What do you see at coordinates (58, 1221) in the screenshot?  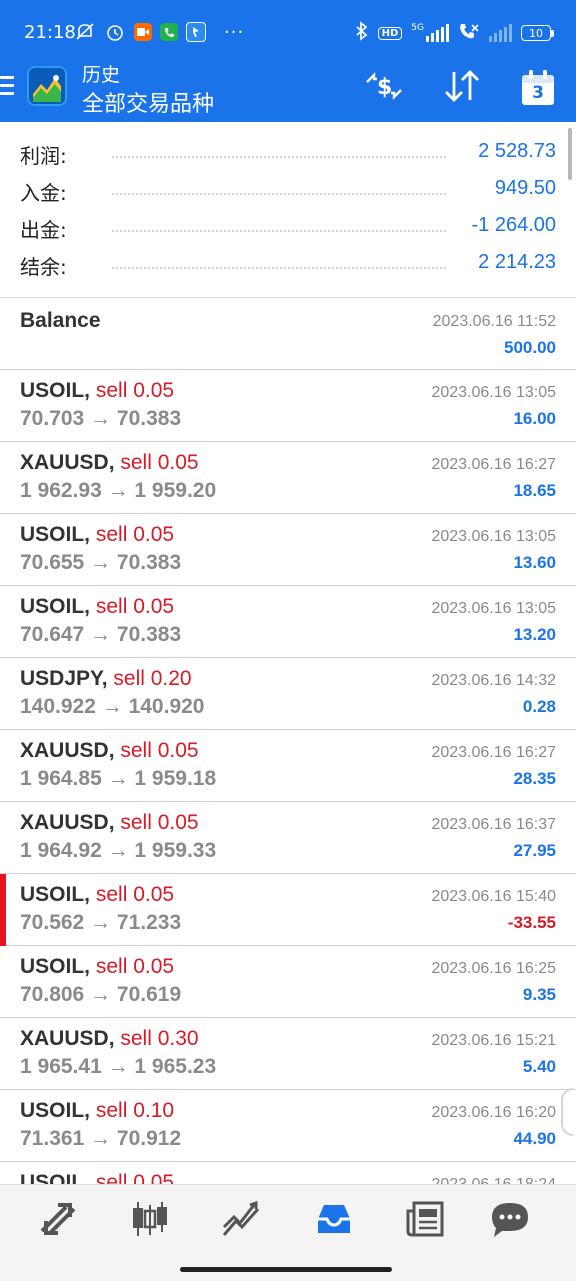 I see `nav-quotes` at bounding box center [58, 1221].